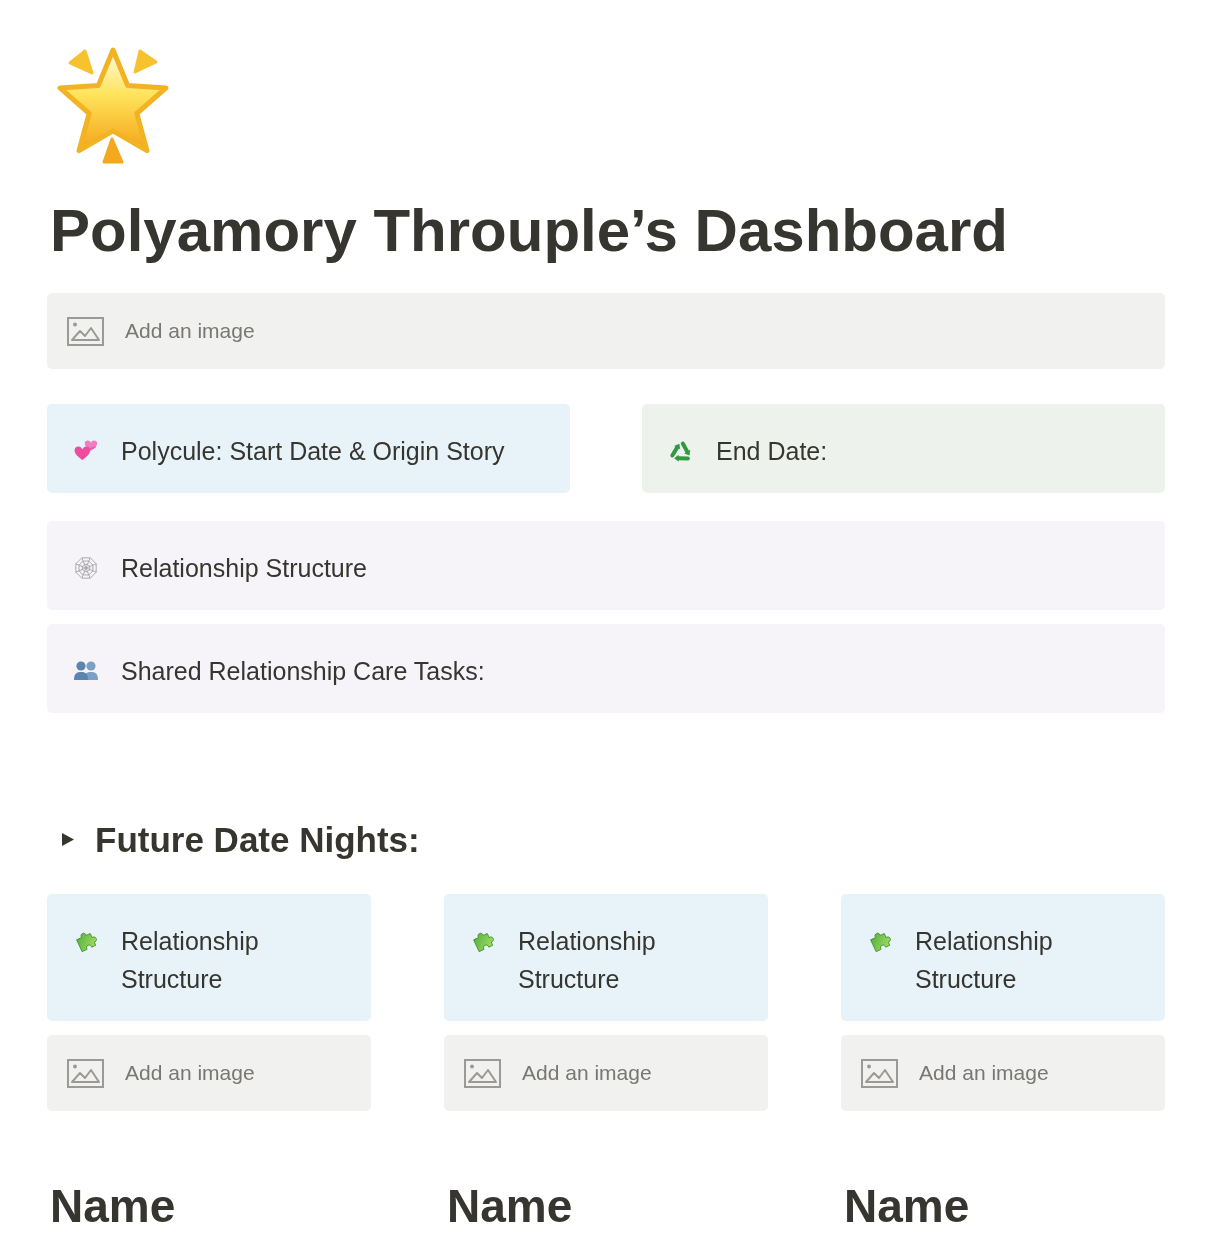  What do you see at coordinates (86, 568) in the screenshot?
I see `spider-web-icon` at bounding box center [86, 568].